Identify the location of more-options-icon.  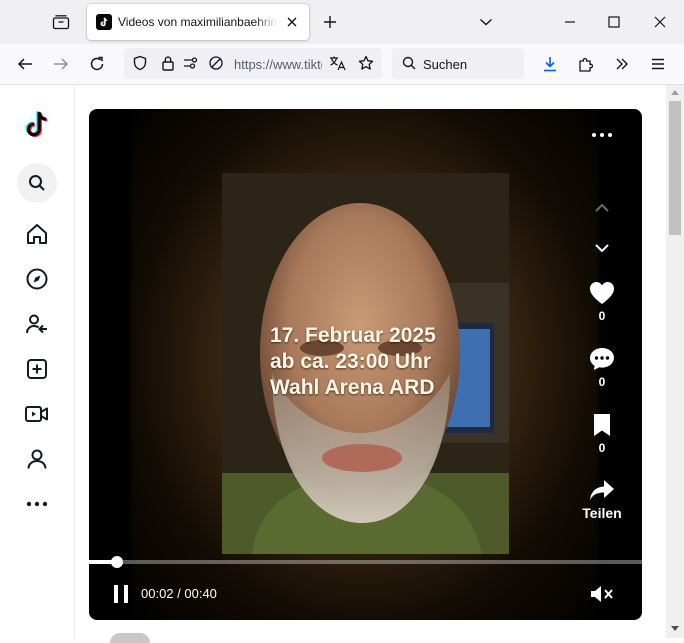
(602, 135).